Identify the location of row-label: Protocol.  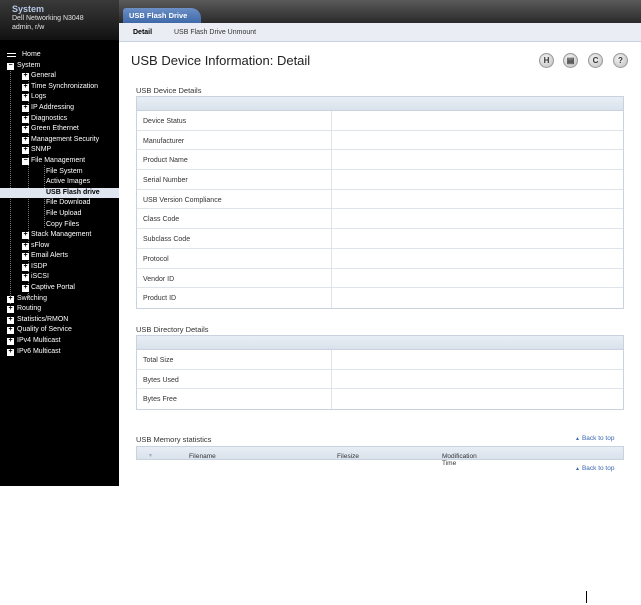
(156, 259).